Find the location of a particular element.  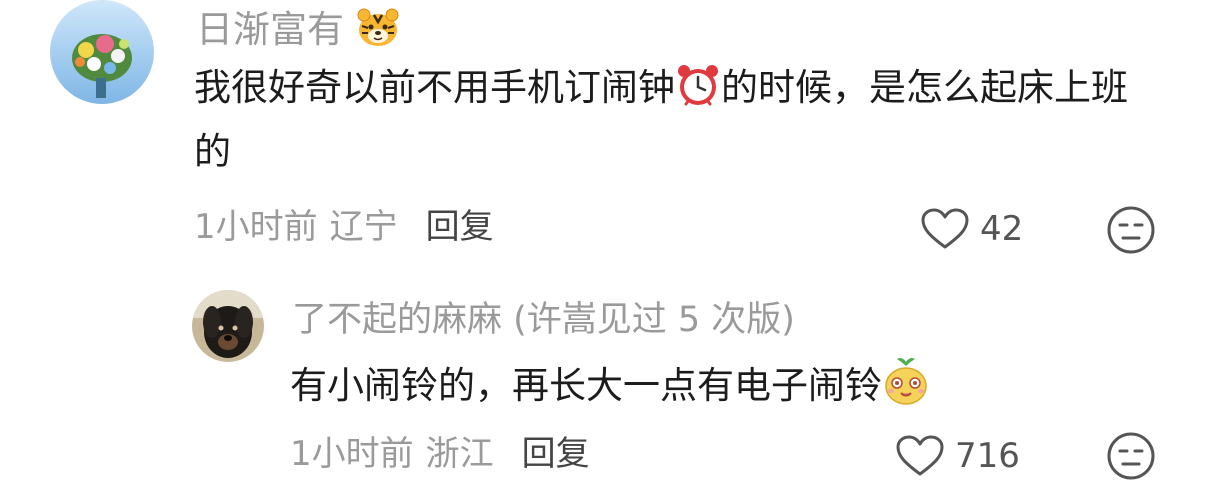

like-count: 716 is located at coordinates (987, 456).